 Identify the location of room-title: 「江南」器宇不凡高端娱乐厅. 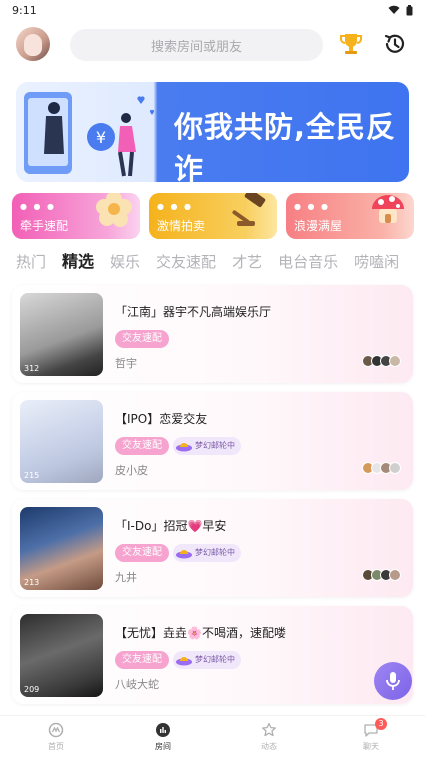
(193, 312).